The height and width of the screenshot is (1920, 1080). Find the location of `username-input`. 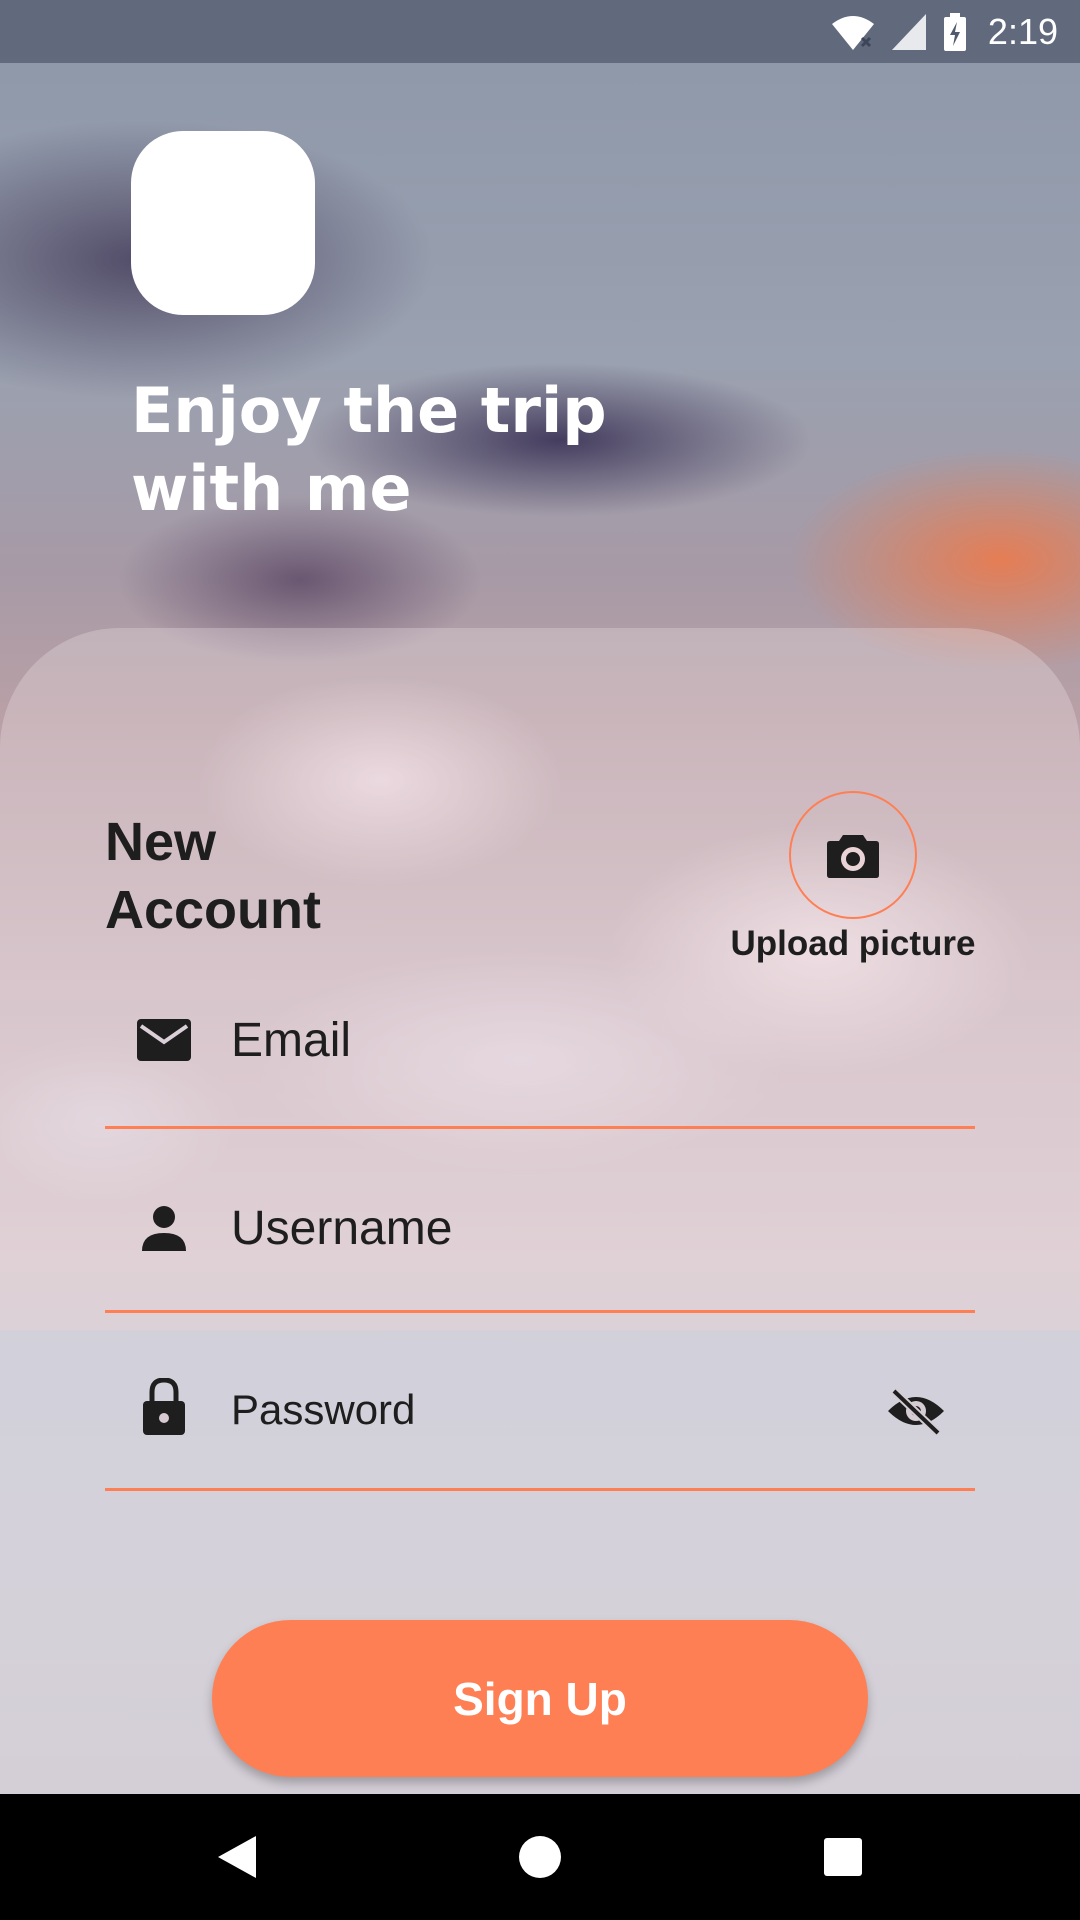

username-input is located at coordinates (531, 1228).